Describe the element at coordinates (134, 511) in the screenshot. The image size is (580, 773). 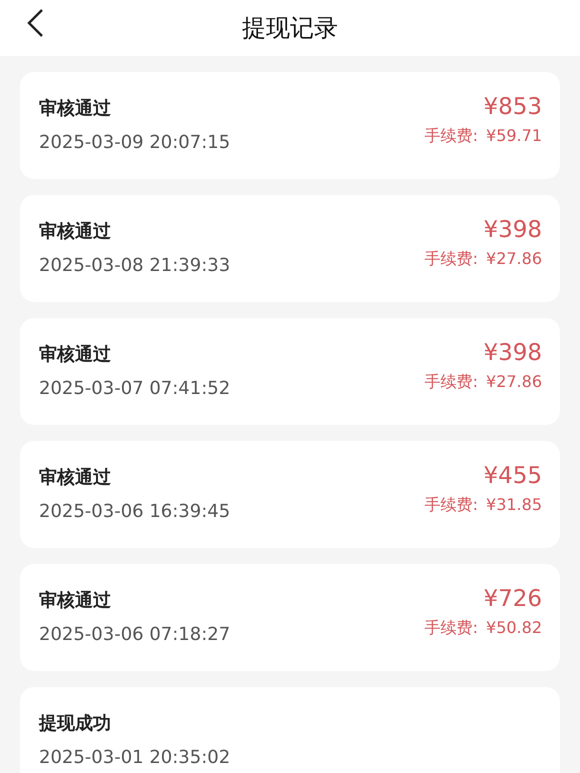
I see `record-time: 2025-03-06 16:39:45` at that location.